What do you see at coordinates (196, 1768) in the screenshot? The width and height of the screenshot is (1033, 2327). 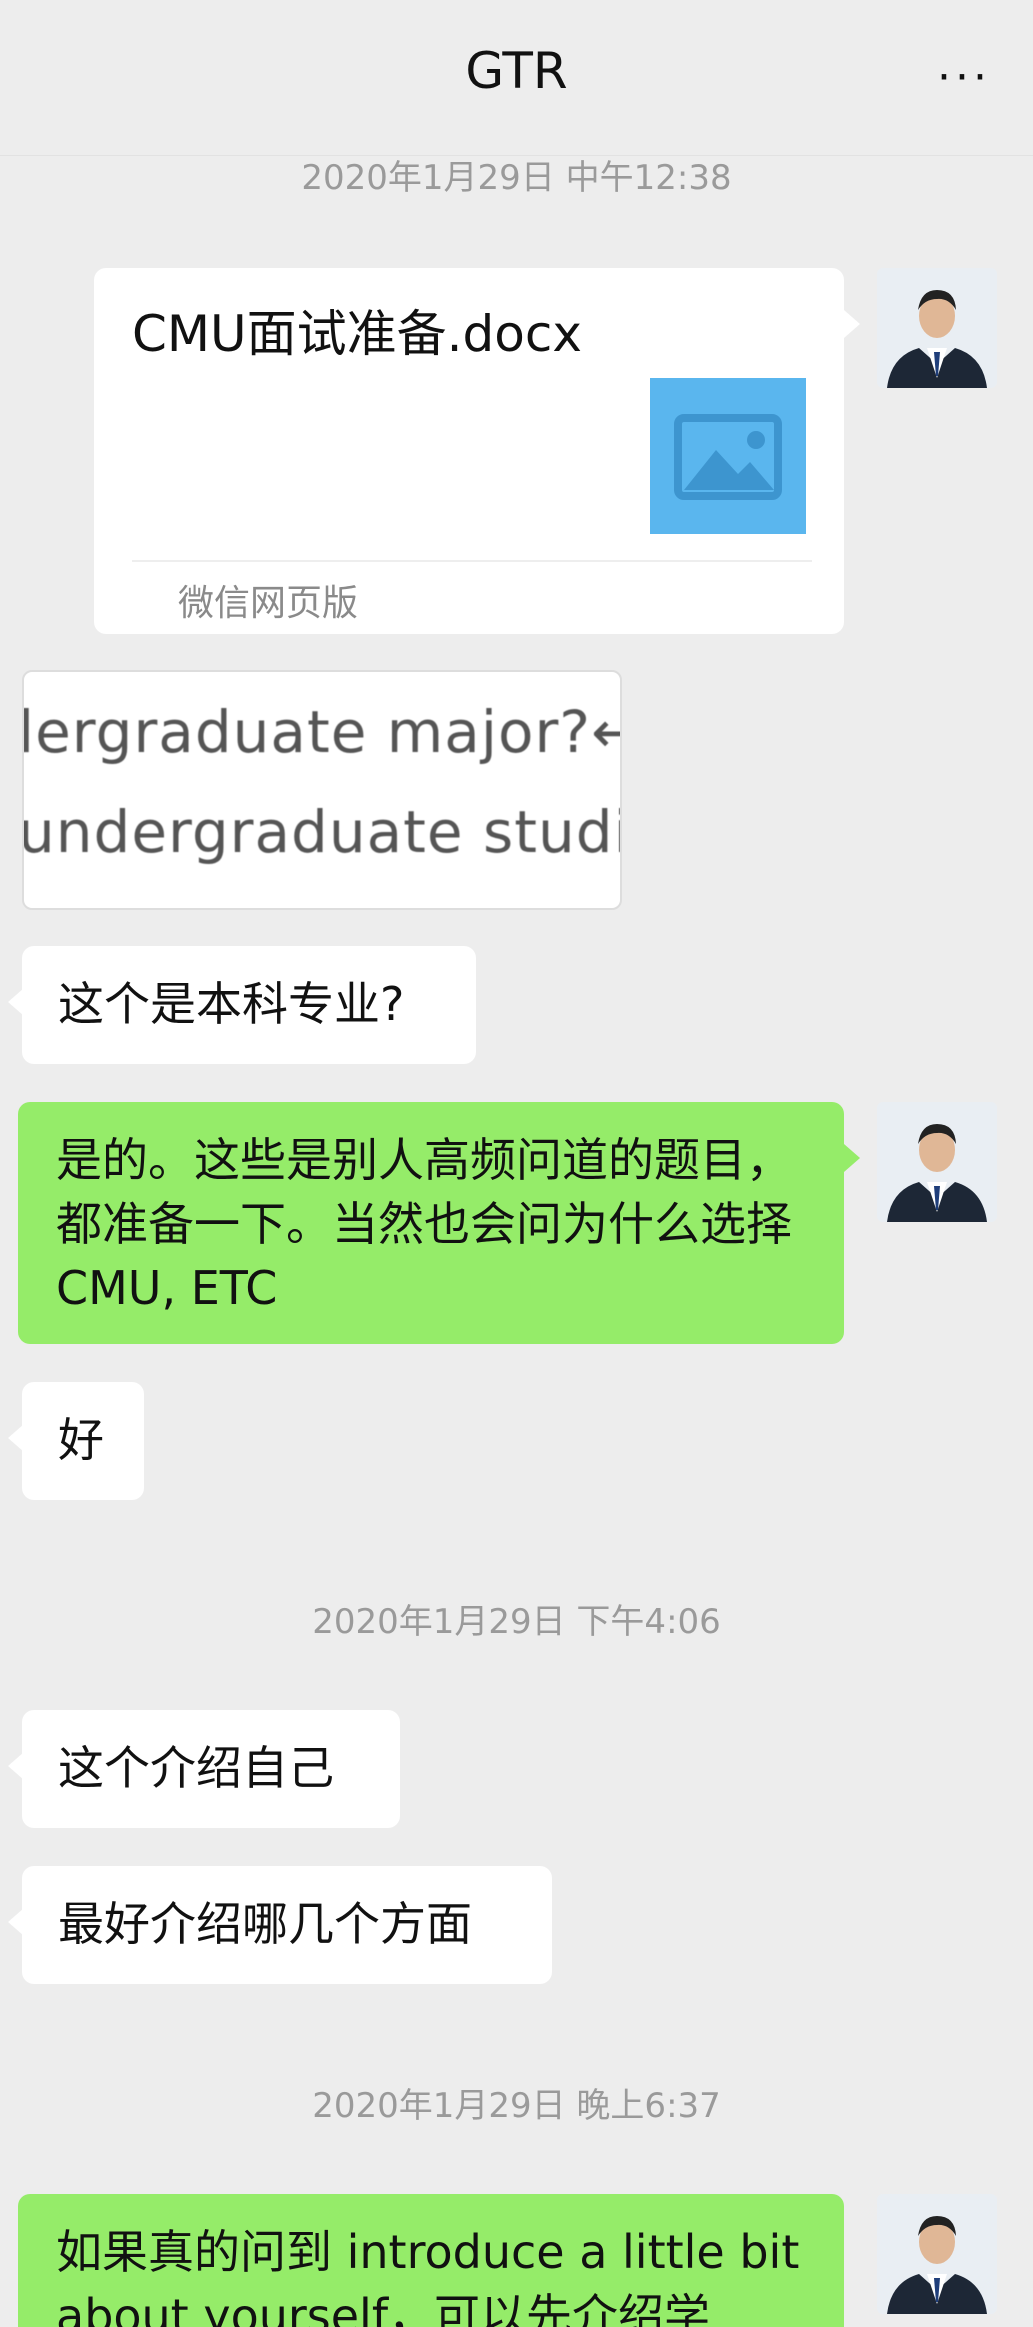 I see `message-text: 这个介绍自己` at bounding box center [196, 1768].